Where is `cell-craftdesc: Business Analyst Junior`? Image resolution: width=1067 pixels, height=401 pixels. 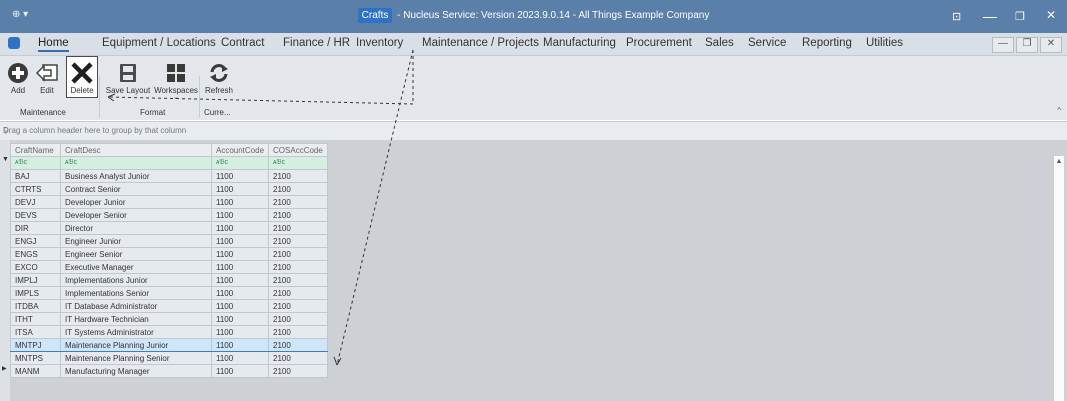
cell-craftdesc: Business Analyst Junior is located at coordinates (136, 176).